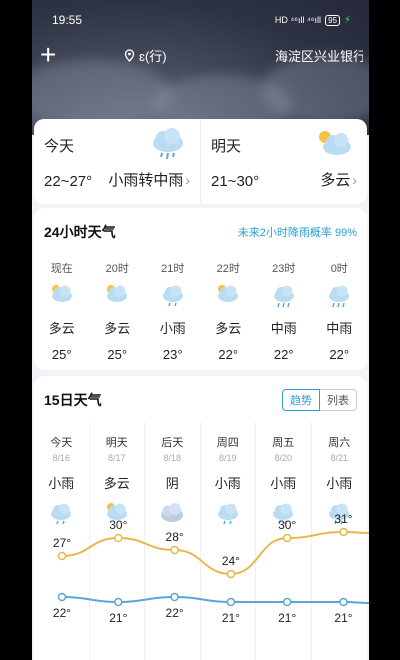  What do you see at coordinates (61, 458) in the screenshot?
I see `day-date: 8/16` at bounding box center [61, 458].